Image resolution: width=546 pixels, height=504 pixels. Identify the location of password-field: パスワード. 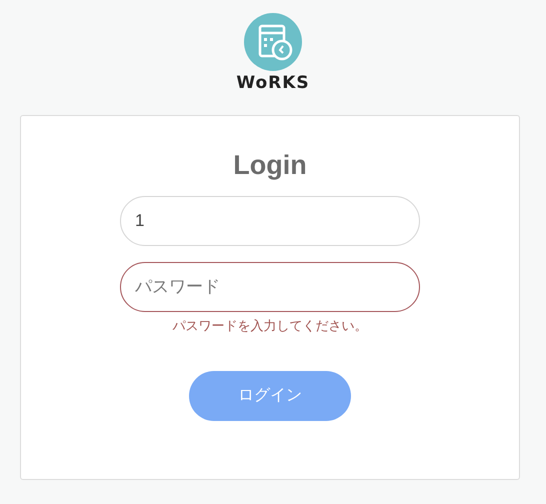
(270, 287).